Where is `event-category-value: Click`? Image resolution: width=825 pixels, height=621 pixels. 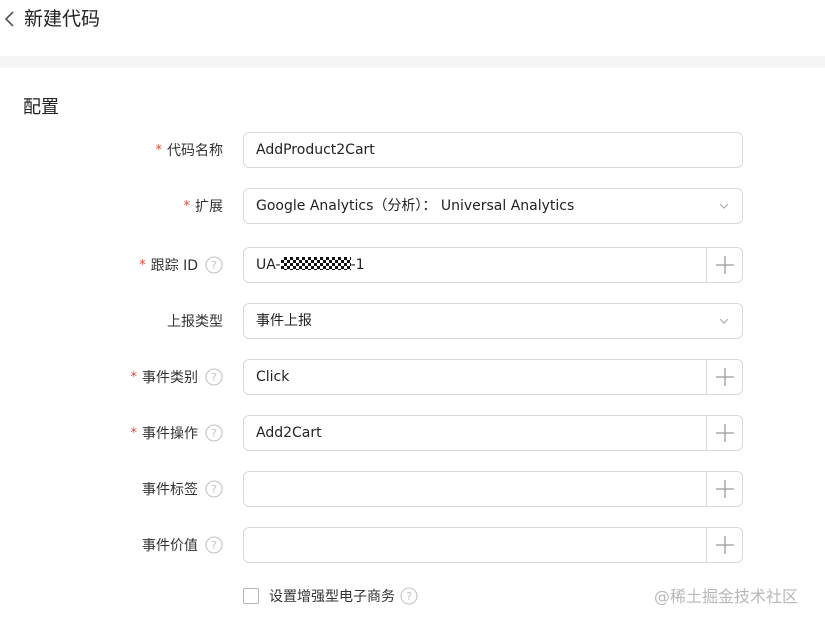 event-category-value: Click is located at coordinates (273, 377).